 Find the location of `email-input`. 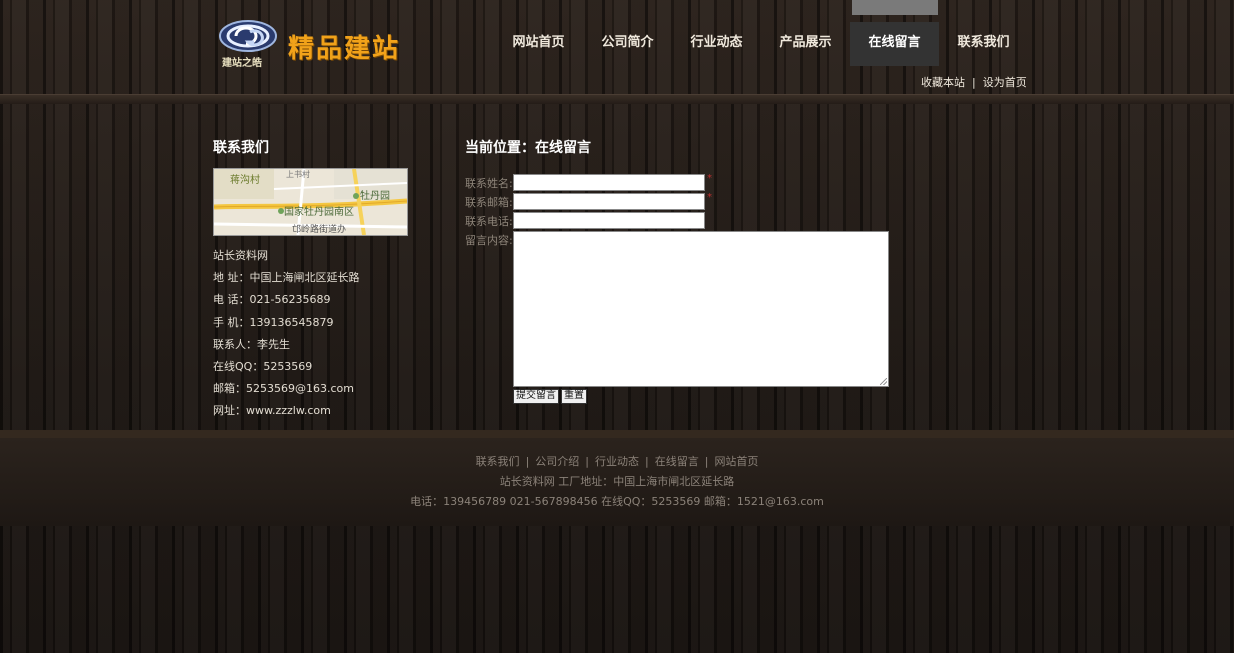

email-input is located at coordinates (609, 201).